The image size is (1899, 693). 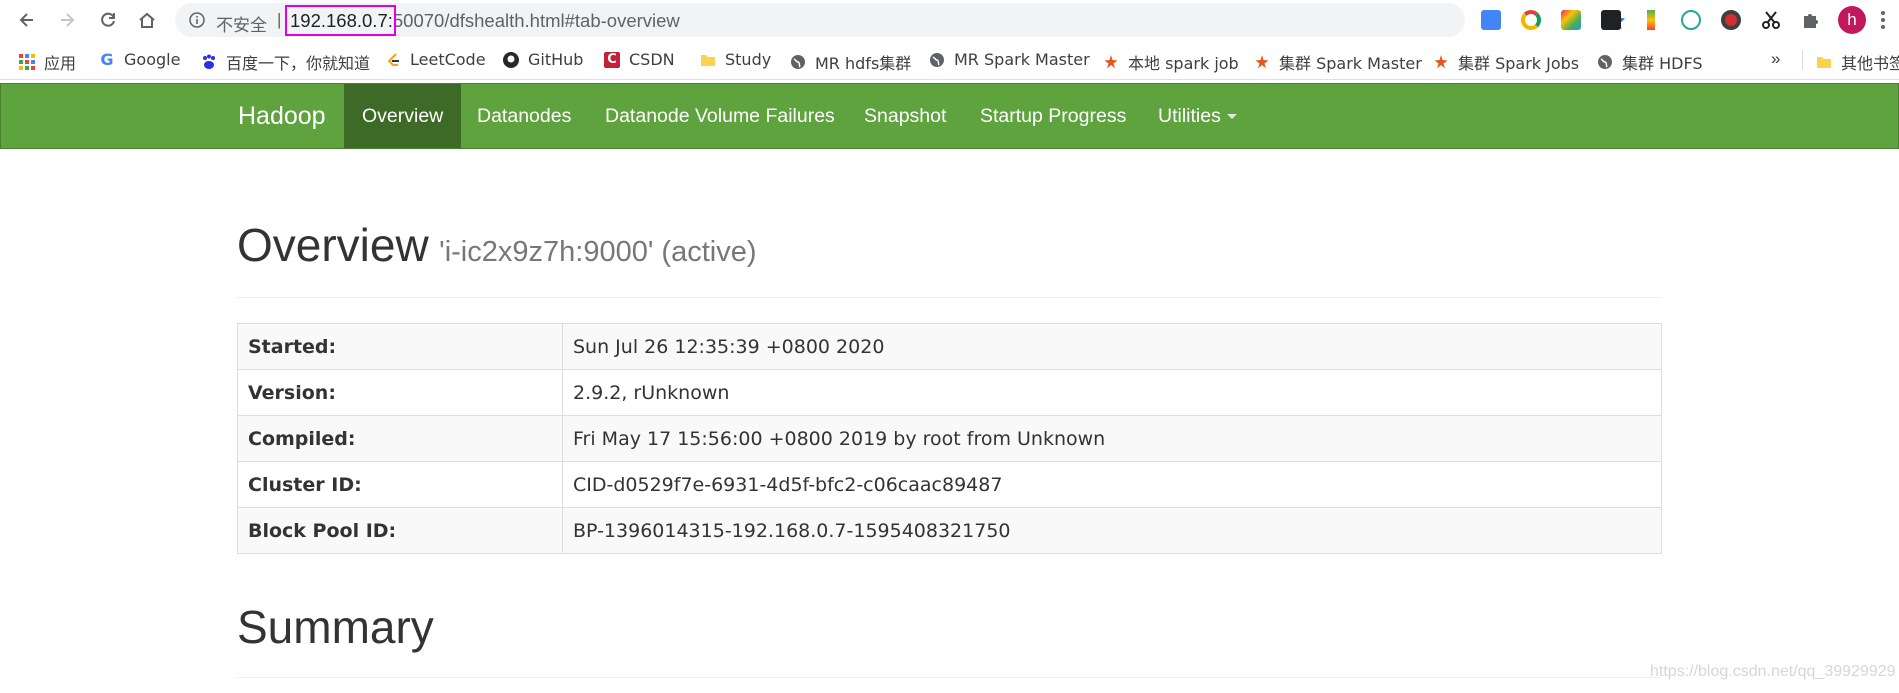 I want to click on csdn-icon: C, so click(x=612, y=59).